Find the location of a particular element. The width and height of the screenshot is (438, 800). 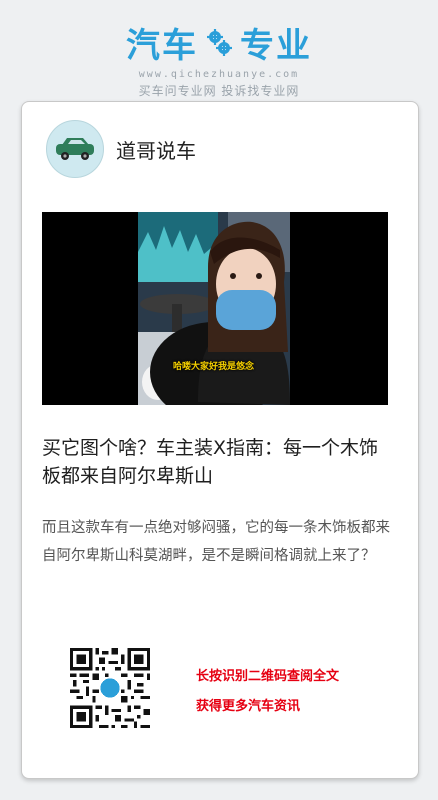

site-logo: 汽车 专业 is located at coordinates (219, 42).